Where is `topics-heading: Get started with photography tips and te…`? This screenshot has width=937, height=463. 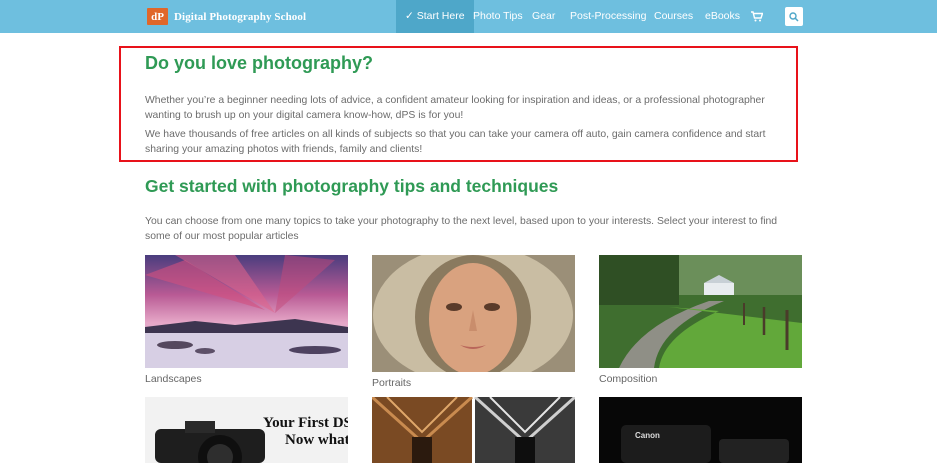 topics-heading: Get started with photography tips and te… is located at coordinates (352, 186).